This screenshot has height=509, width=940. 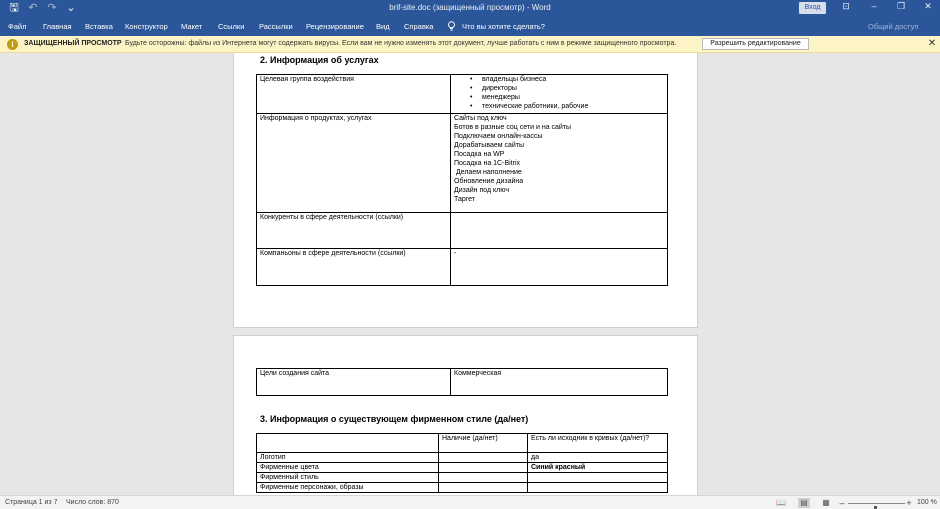 I want to click on tab-review: Рецензирование, so click(x=335, y=26).